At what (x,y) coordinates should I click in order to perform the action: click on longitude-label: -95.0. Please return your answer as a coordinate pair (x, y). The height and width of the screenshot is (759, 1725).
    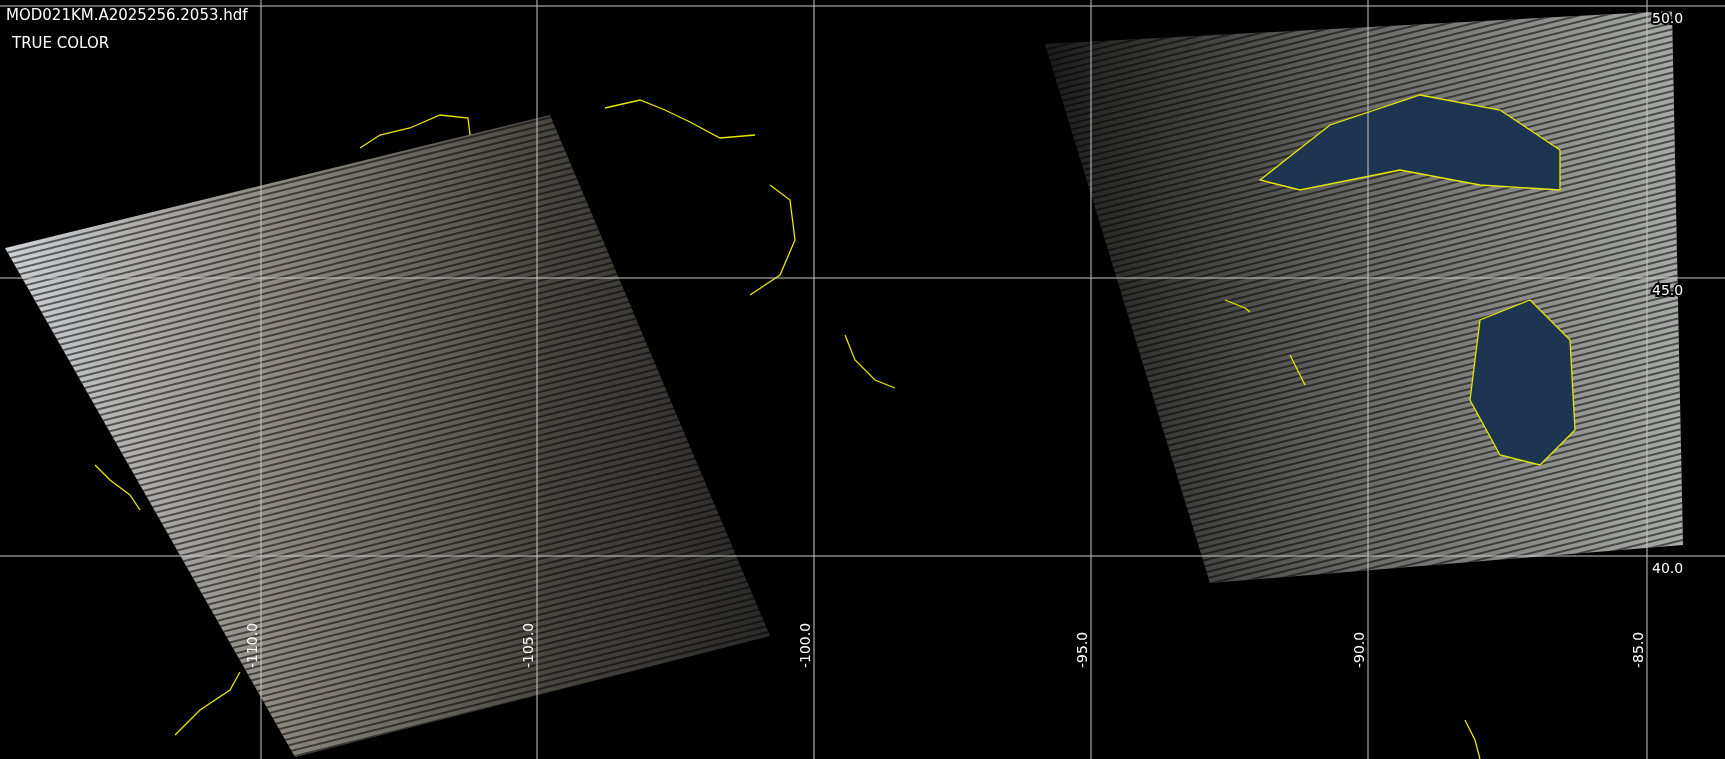
    Looking at the image, I should click on (1082, 649).